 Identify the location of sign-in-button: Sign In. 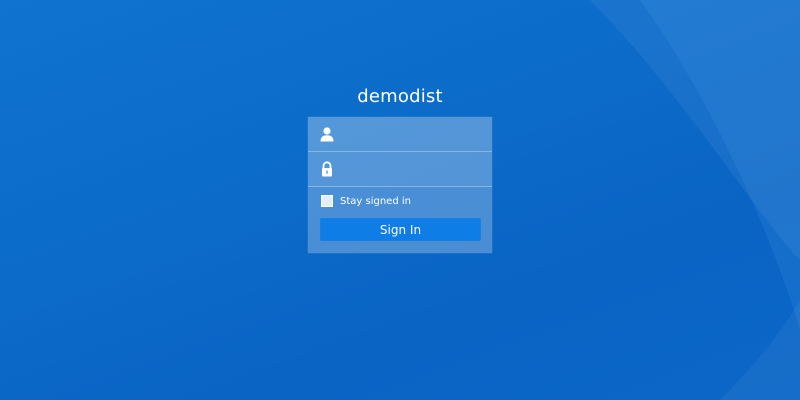
(400, 229).